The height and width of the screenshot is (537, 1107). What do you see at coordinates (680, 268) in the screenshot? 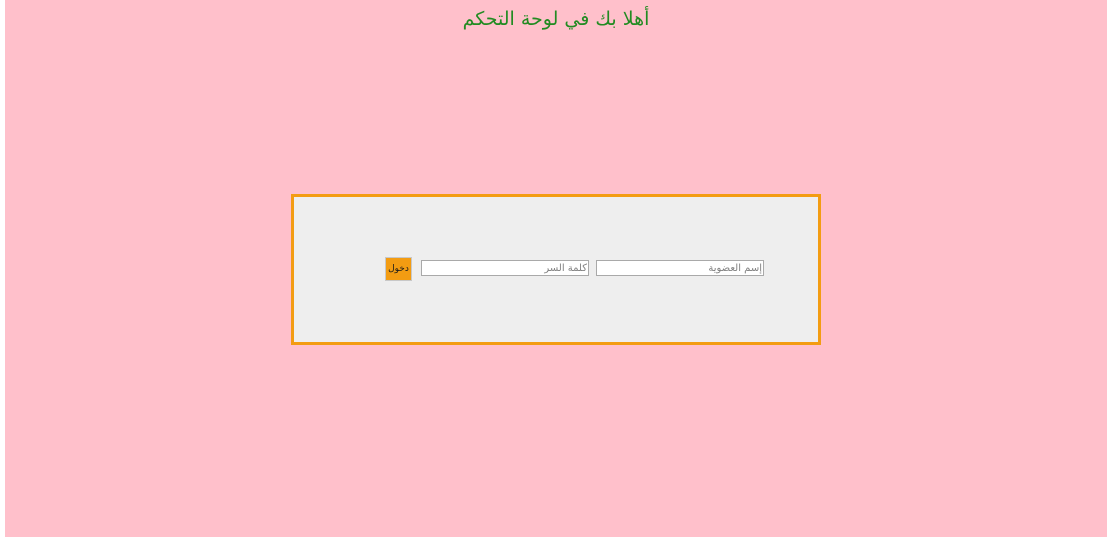
I see `username-input` at bounding box center [680, 268].